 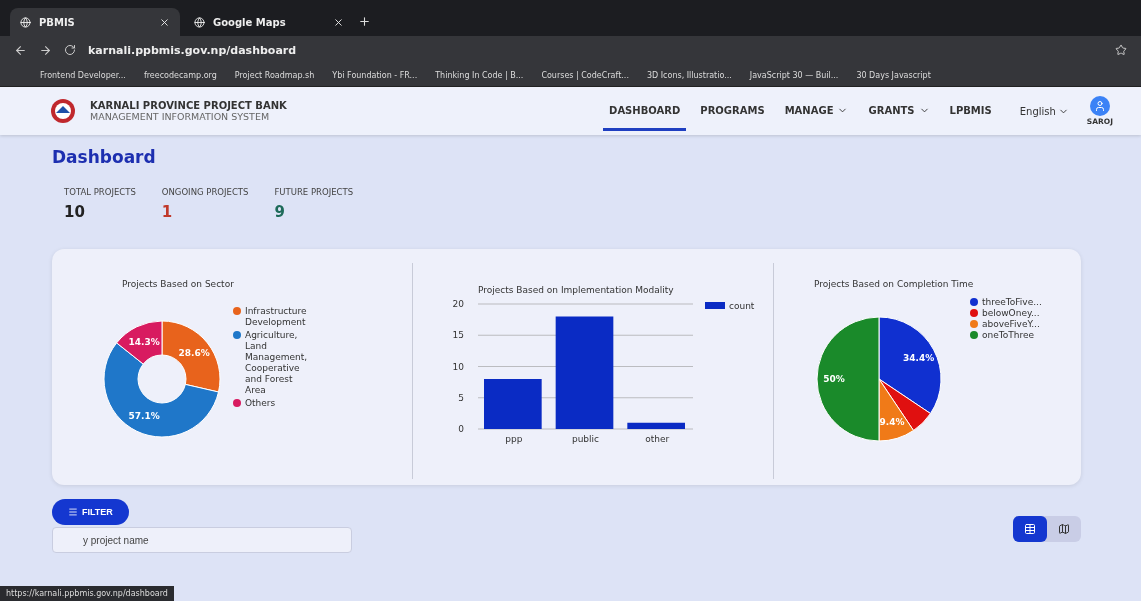 I want to click on avatar-icon, so click(x=1099, y=106).